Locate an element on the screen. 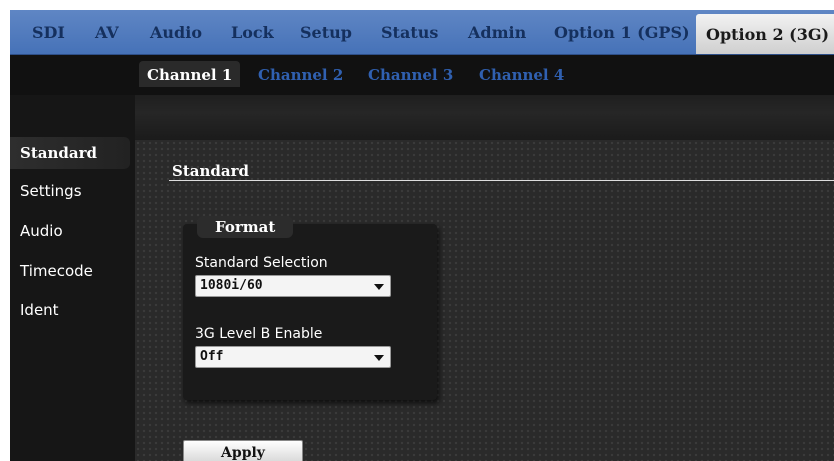 The height and width of the screenshot is (461, 834). tab-option-2-3g: Option 2 (3G) is located at coordinates (765, 34).